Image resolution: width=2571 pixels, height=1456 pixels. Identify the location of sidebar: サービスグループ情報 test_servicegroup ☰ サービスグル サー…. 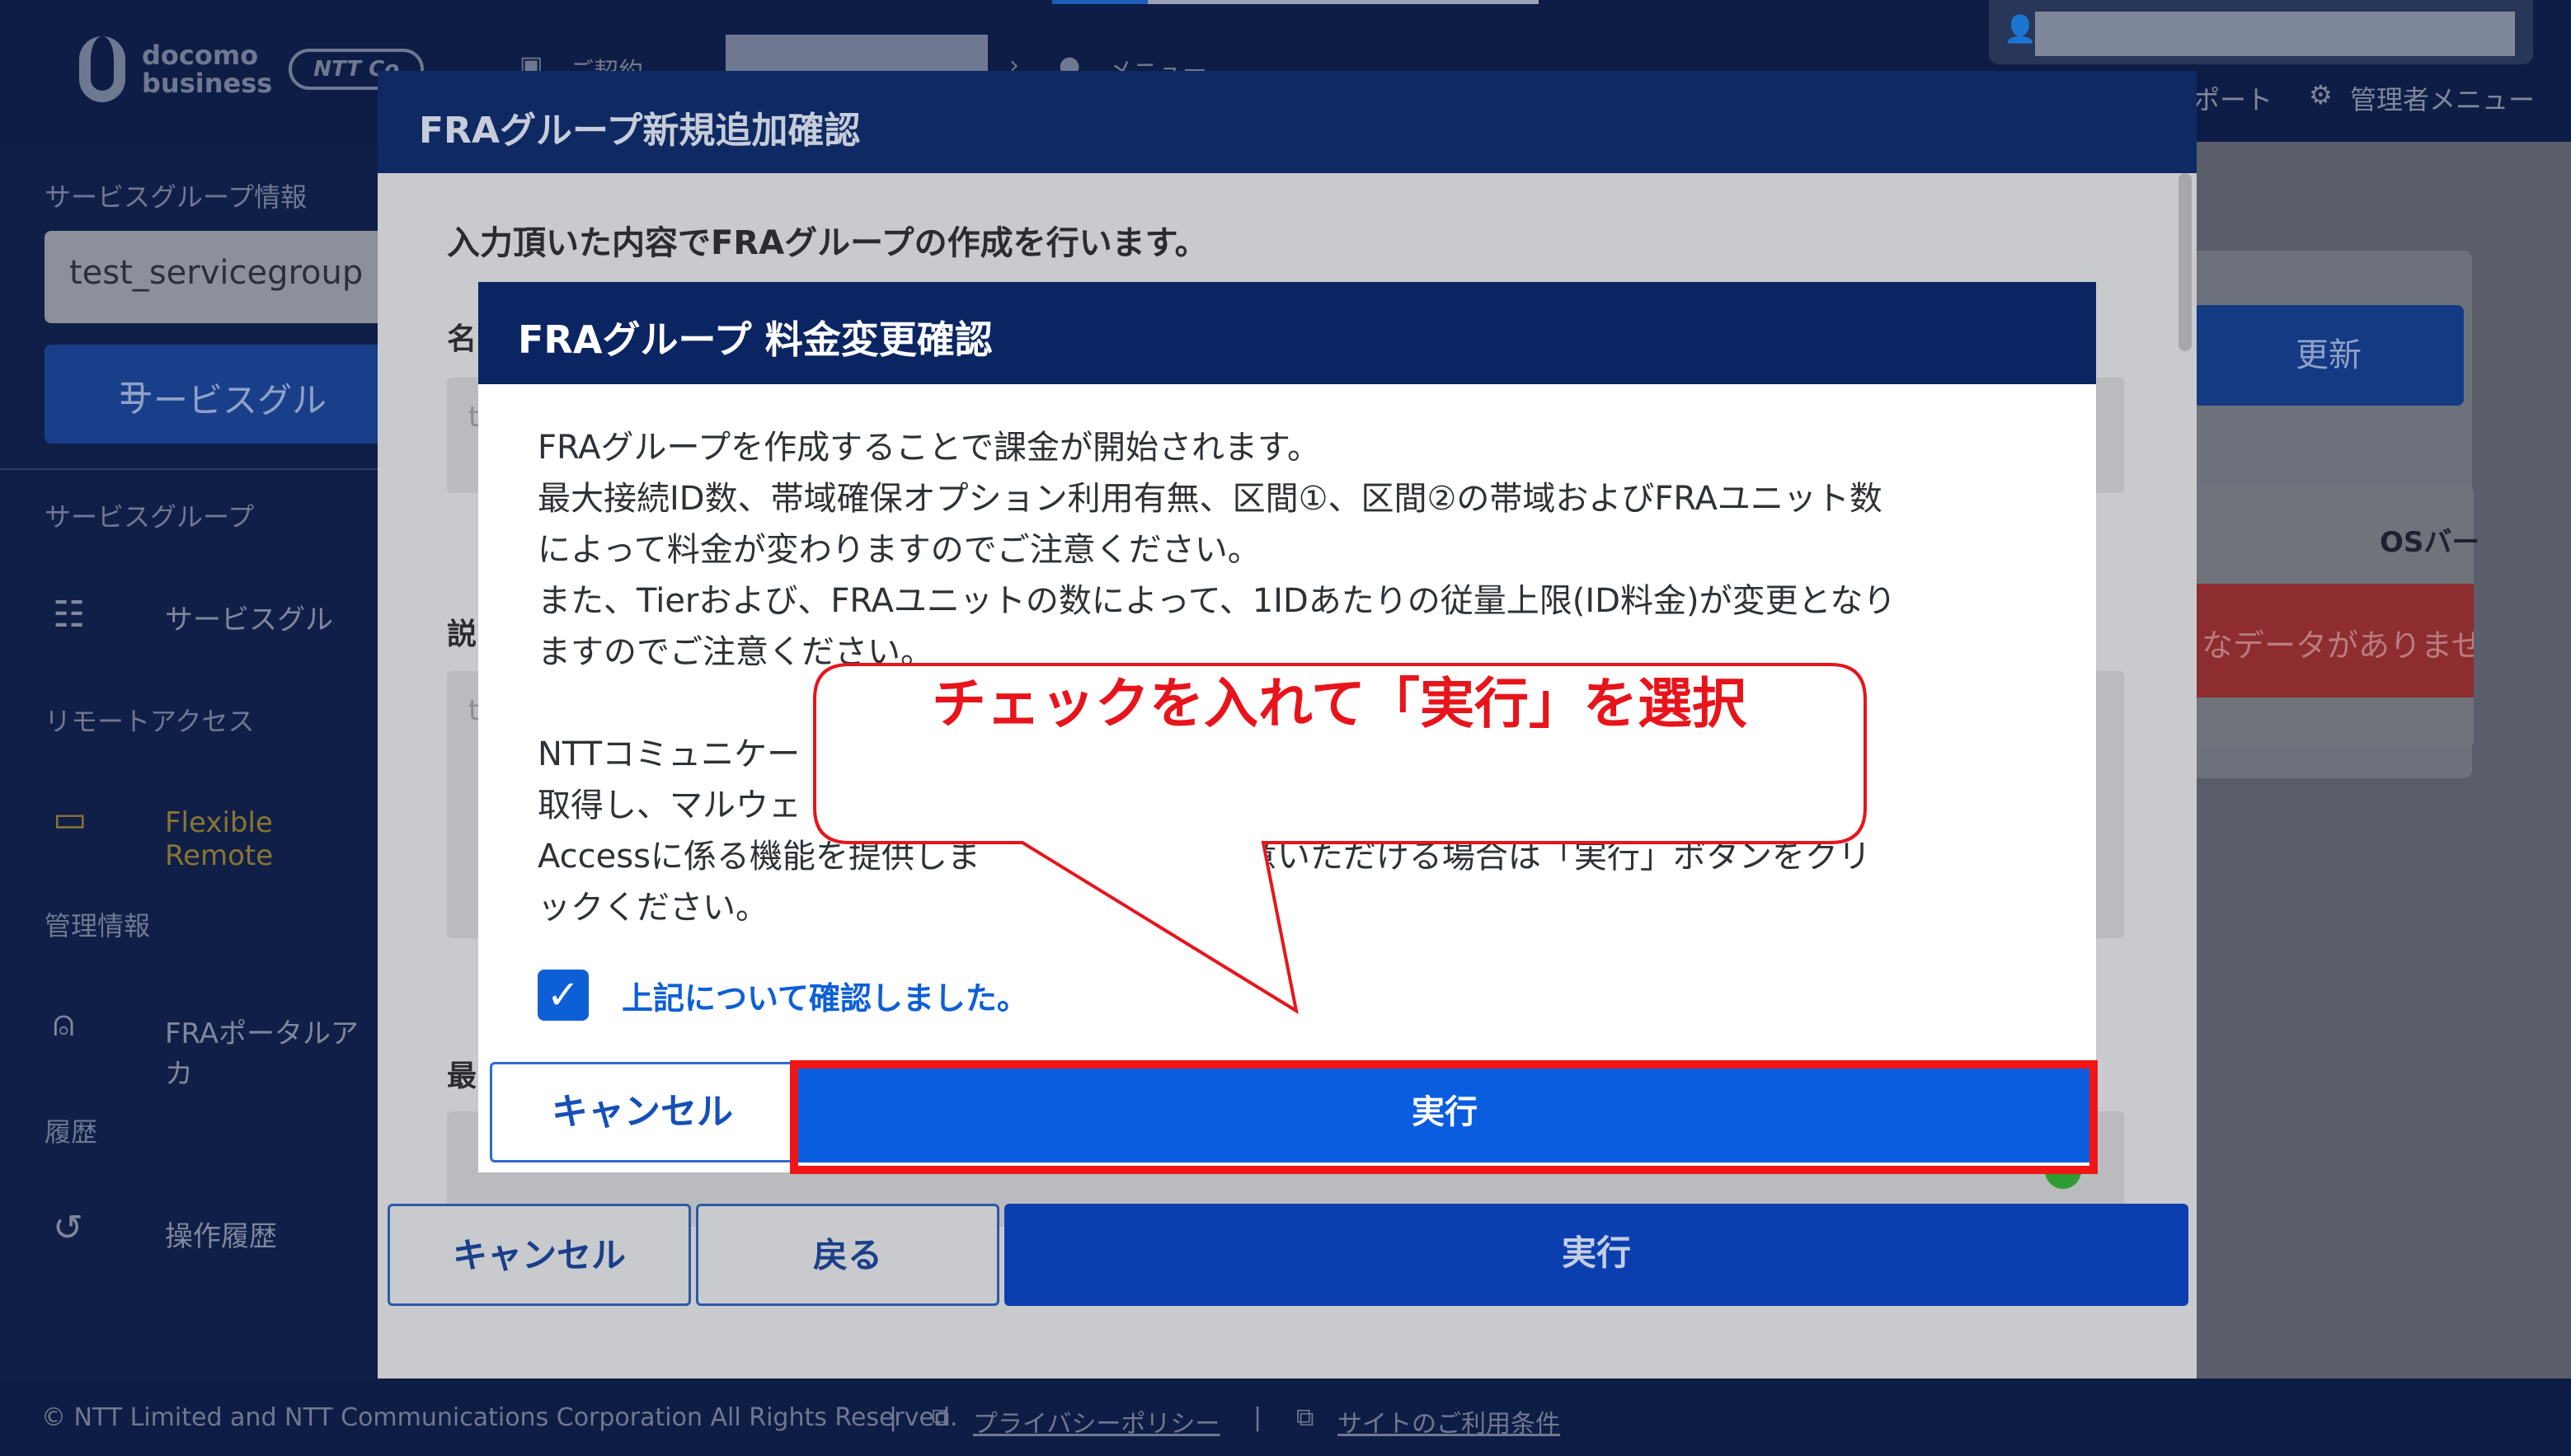
(196, 760).